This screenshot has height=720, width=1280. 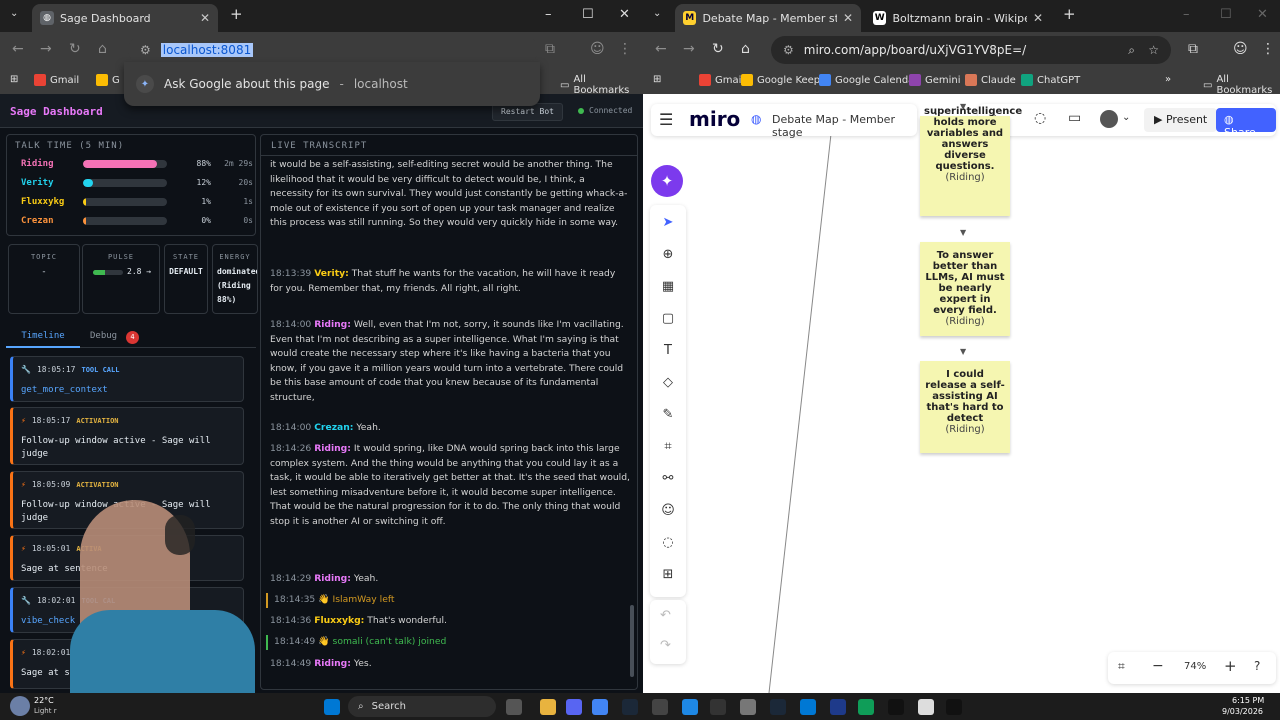 What do you see at coordinates (127, 379) in the screenshot?
I see `timeline-card: 🔧 18:05:17 TOOL CALL get_more_context` at bounding box center [127, 379].